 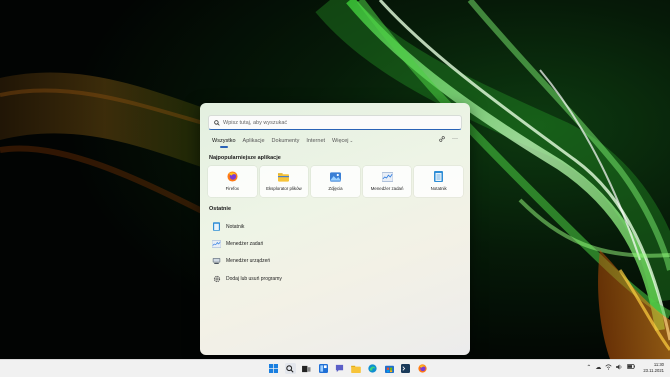 What do you see at coordinates (306, 368) in the screenshot?
I see `task-view-icon` at bounding box center [306, 368].